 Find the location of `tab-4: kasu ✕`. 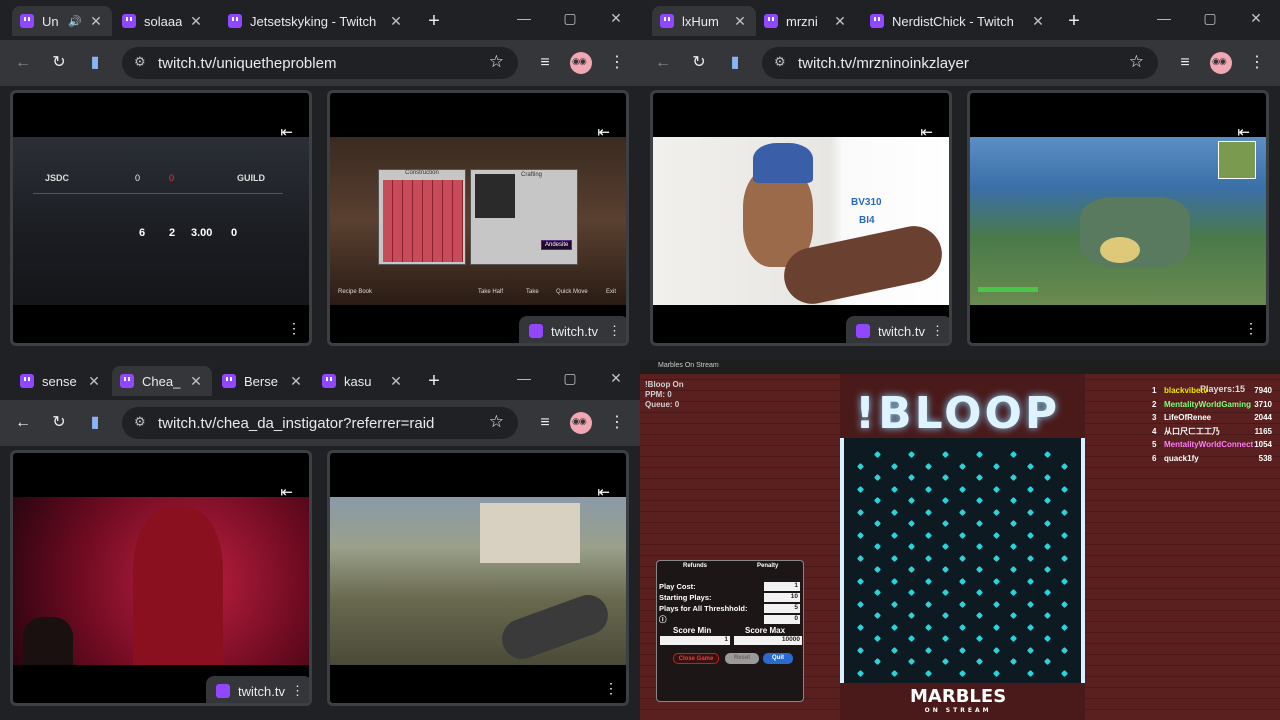

tab-4: kasu ✕ is located at coordinates (363, 381).